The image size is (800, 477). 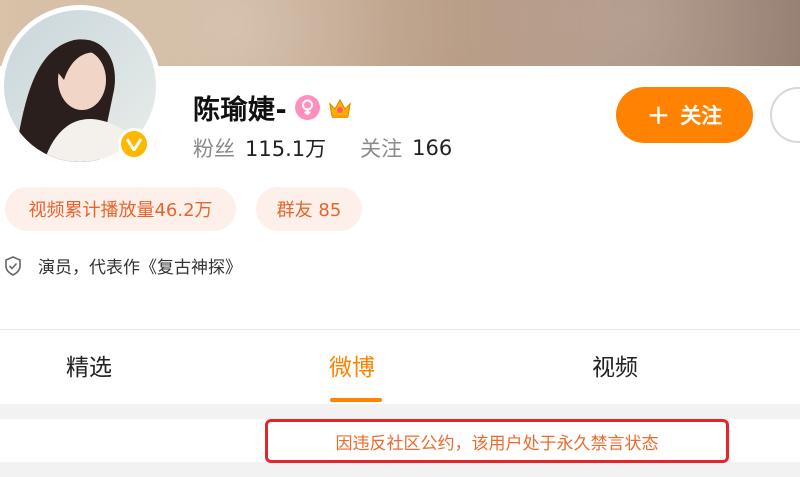 I want to click on active-tab-indicator, so click(x=356, y=400).